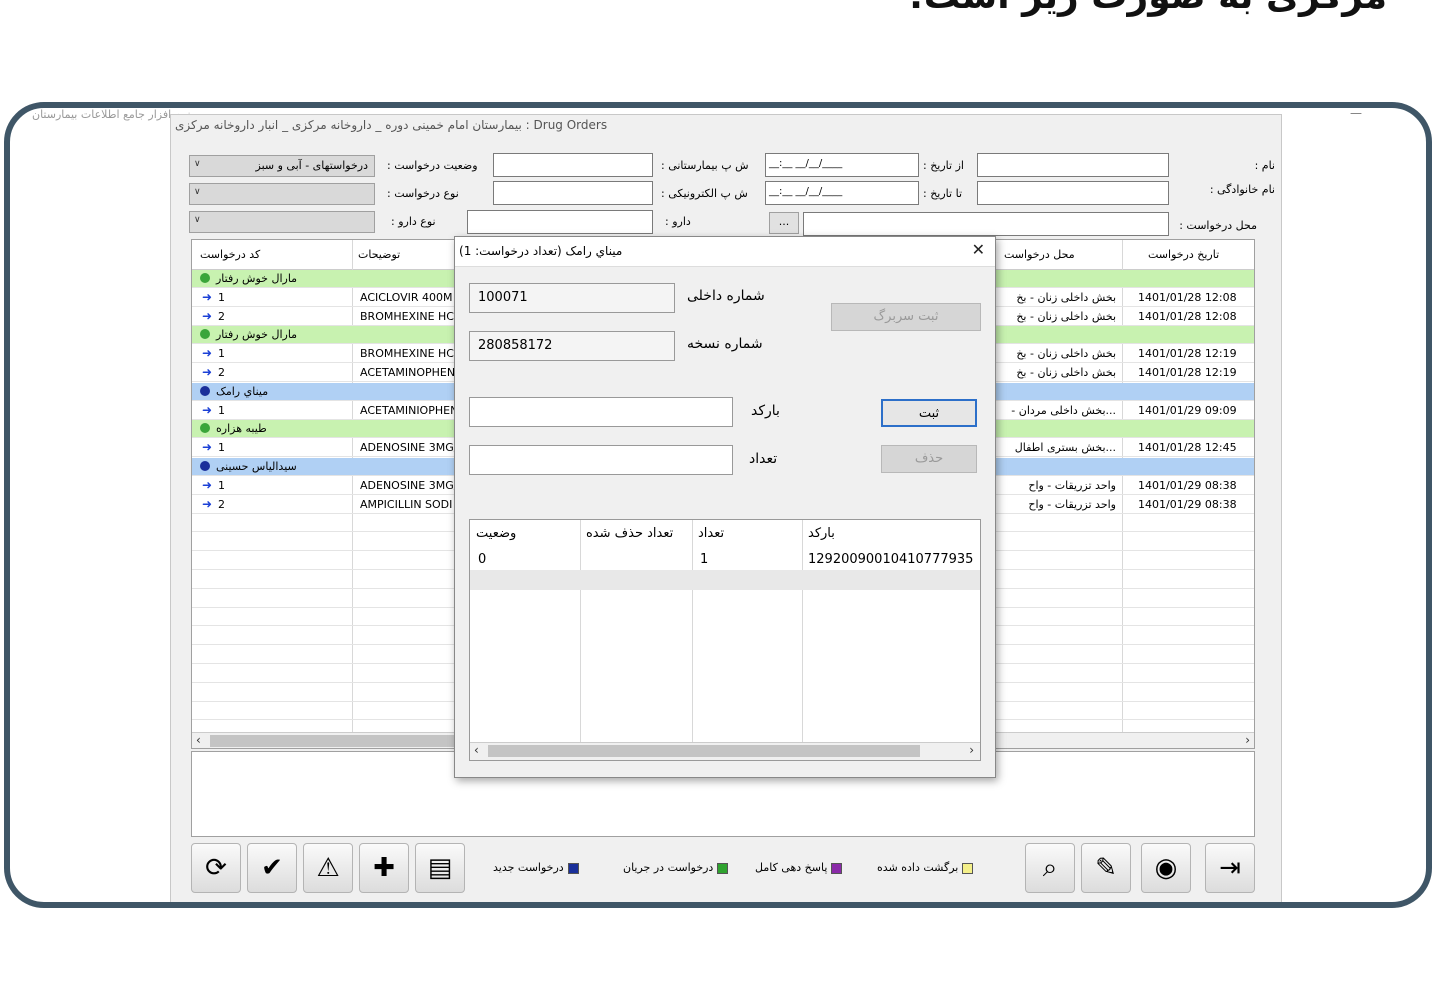 The width and height of the screenshot is (1435, 992). Describe the element at coordinates (1187, 354) in the screenshot. I see `order-date: 1401/01/28 12:19` at that location.